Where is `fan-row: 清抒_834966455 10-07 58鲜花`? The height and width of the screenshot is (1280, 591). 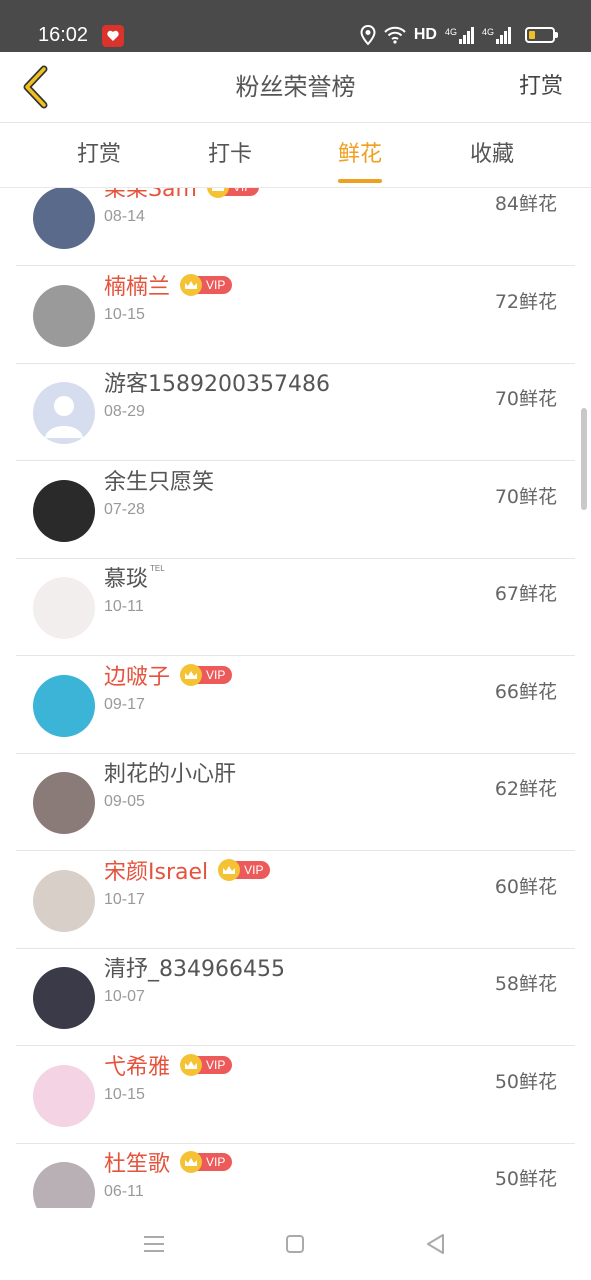
fan-row: 清抒_834966455 10-07 58鲜花 is located at coordinates (295, 997).